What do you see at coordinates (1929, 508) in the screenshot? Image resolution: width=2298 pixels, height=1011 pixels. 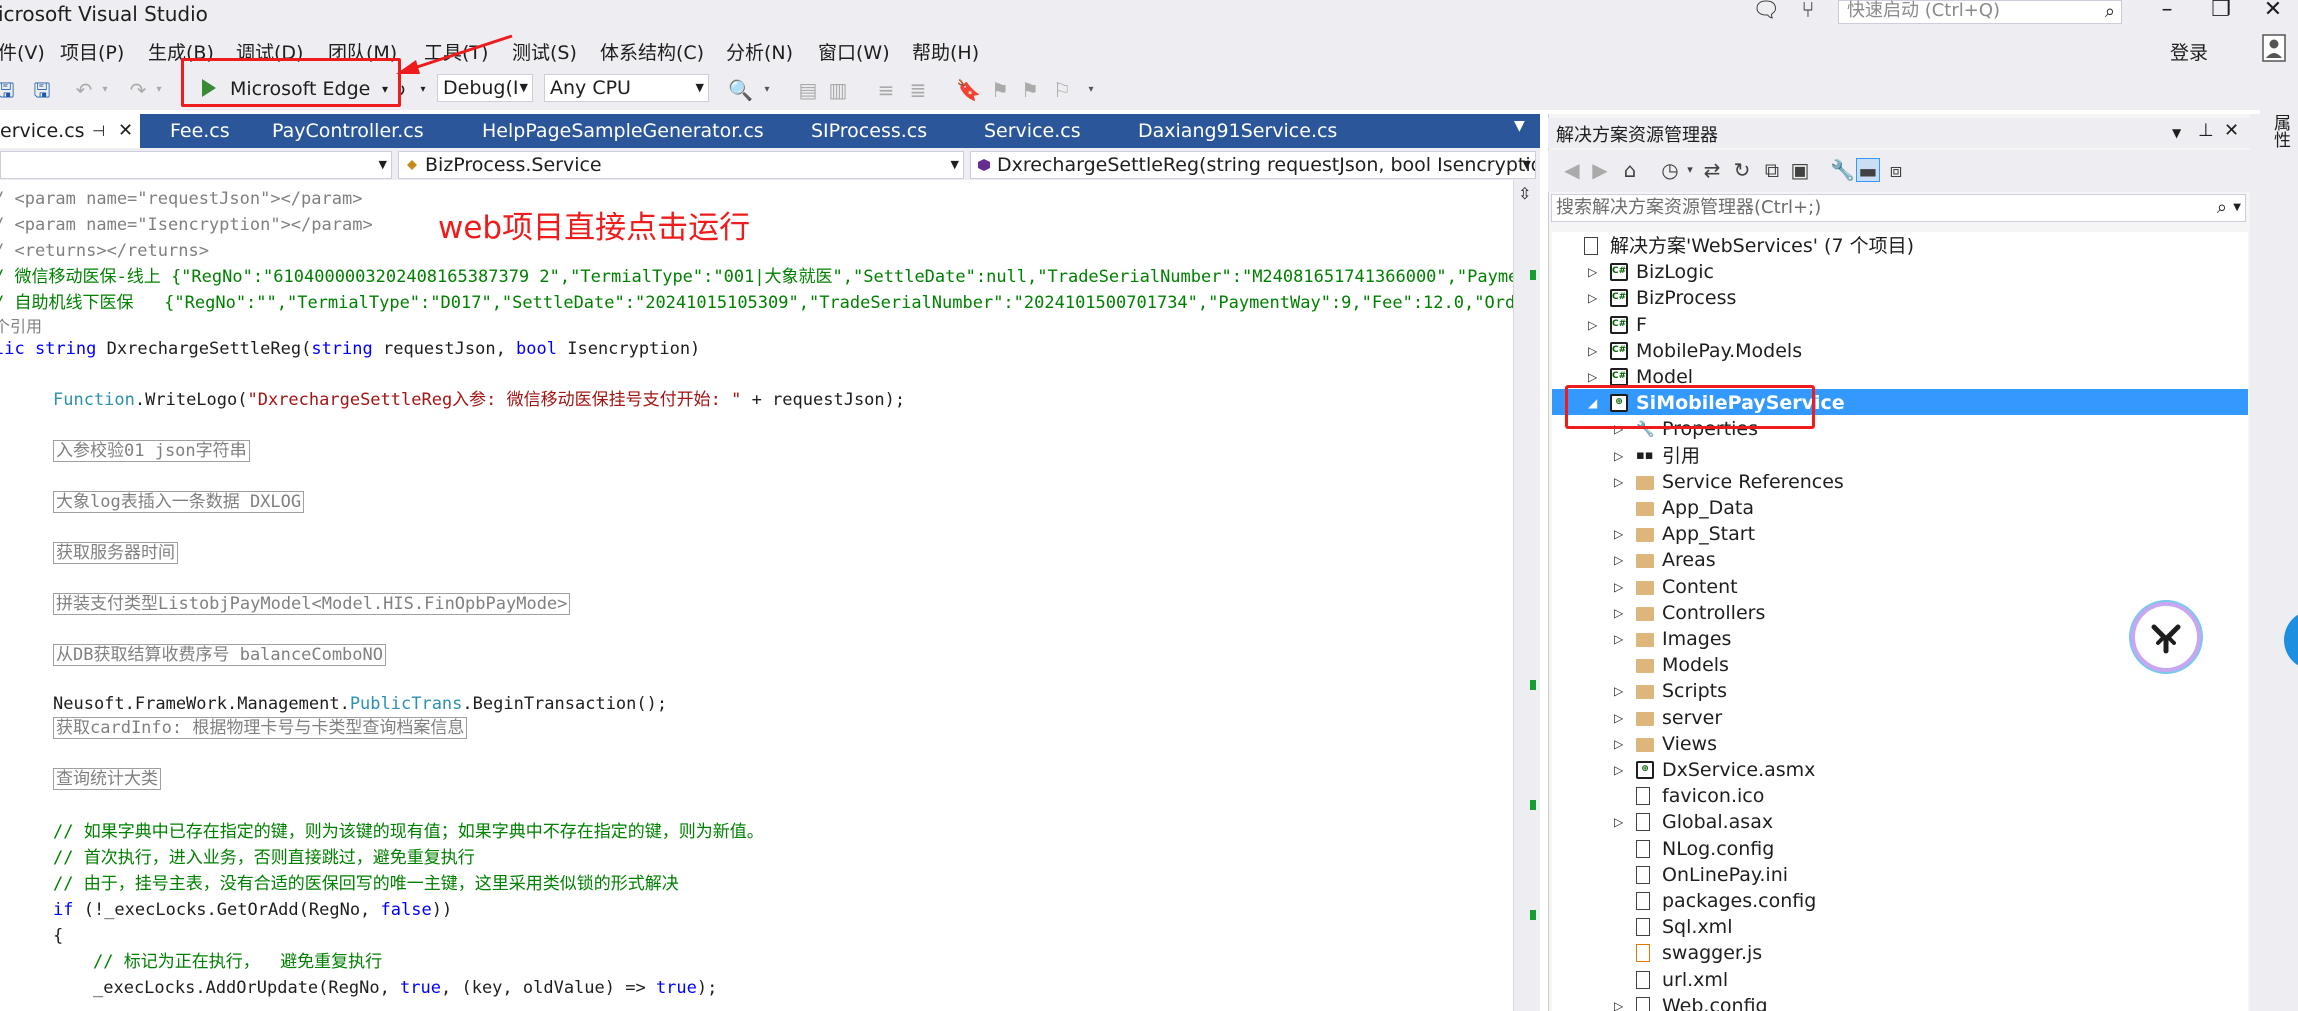 I see `file-node: App_Data` at bounding box center [1929, 508].